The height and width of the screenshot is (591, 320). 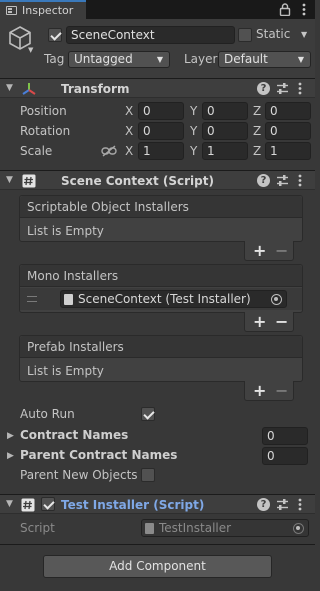 I want to click on rotation-x-label: X, so click(x=129, y=131).